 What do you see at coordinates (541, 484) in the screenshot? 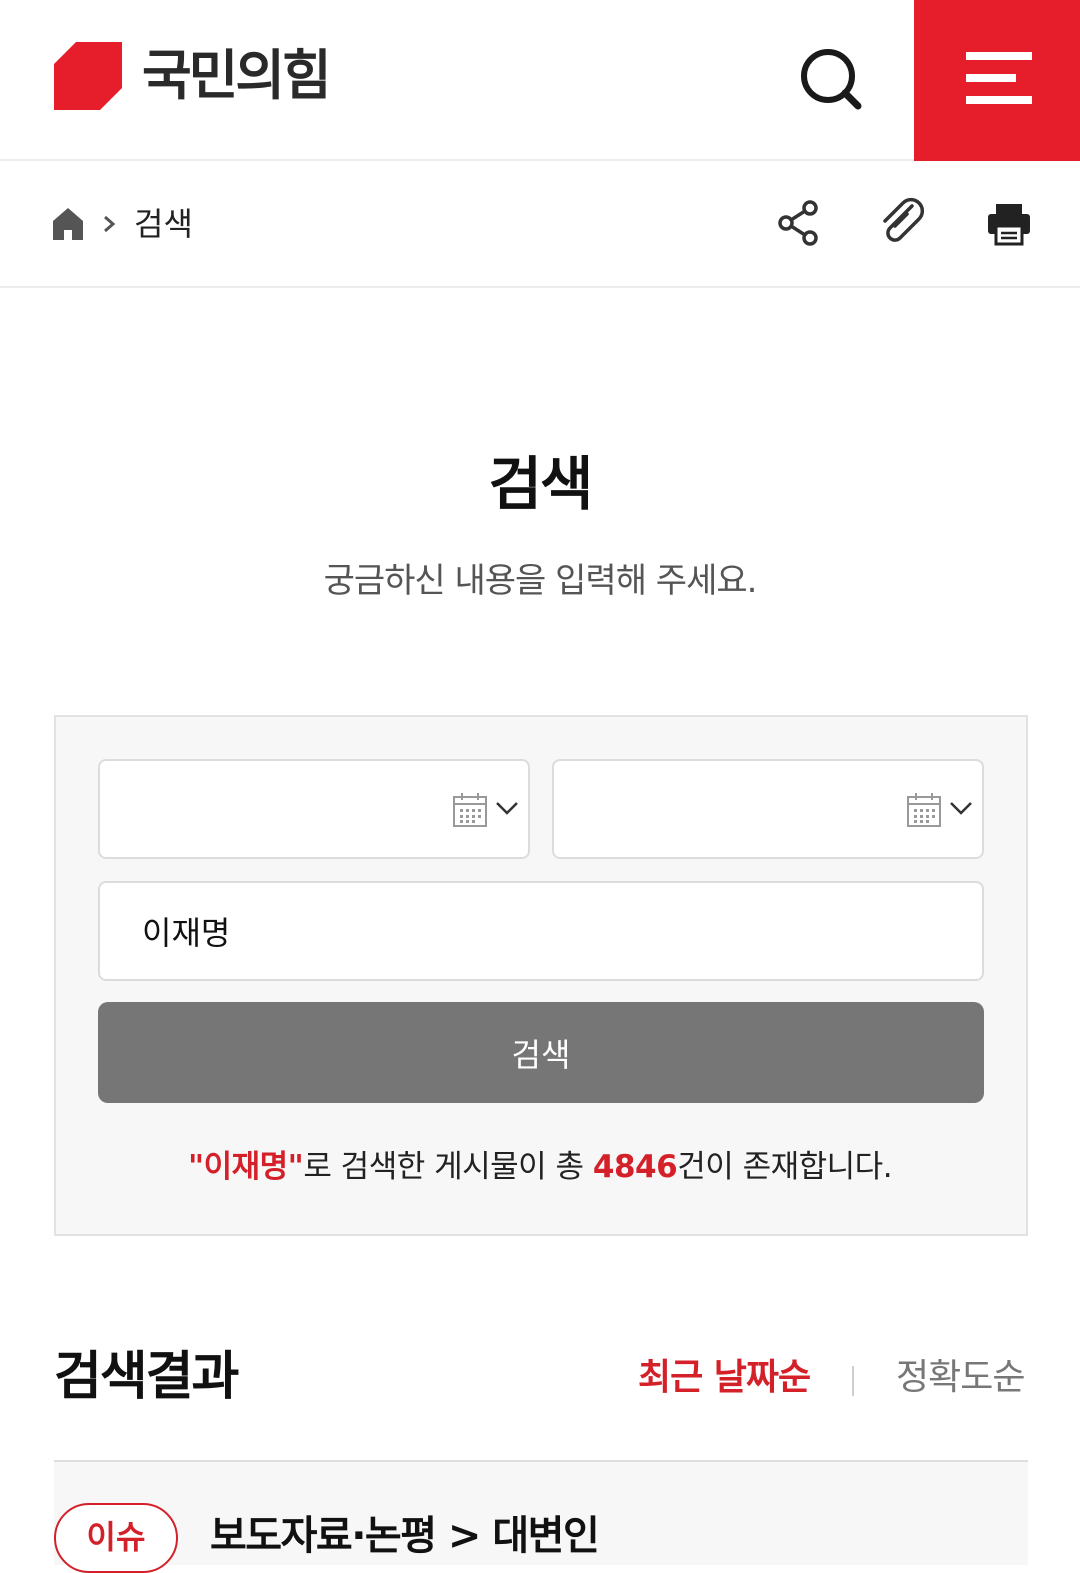
I see `page-title: 검색` at bounding box center [541, 484].